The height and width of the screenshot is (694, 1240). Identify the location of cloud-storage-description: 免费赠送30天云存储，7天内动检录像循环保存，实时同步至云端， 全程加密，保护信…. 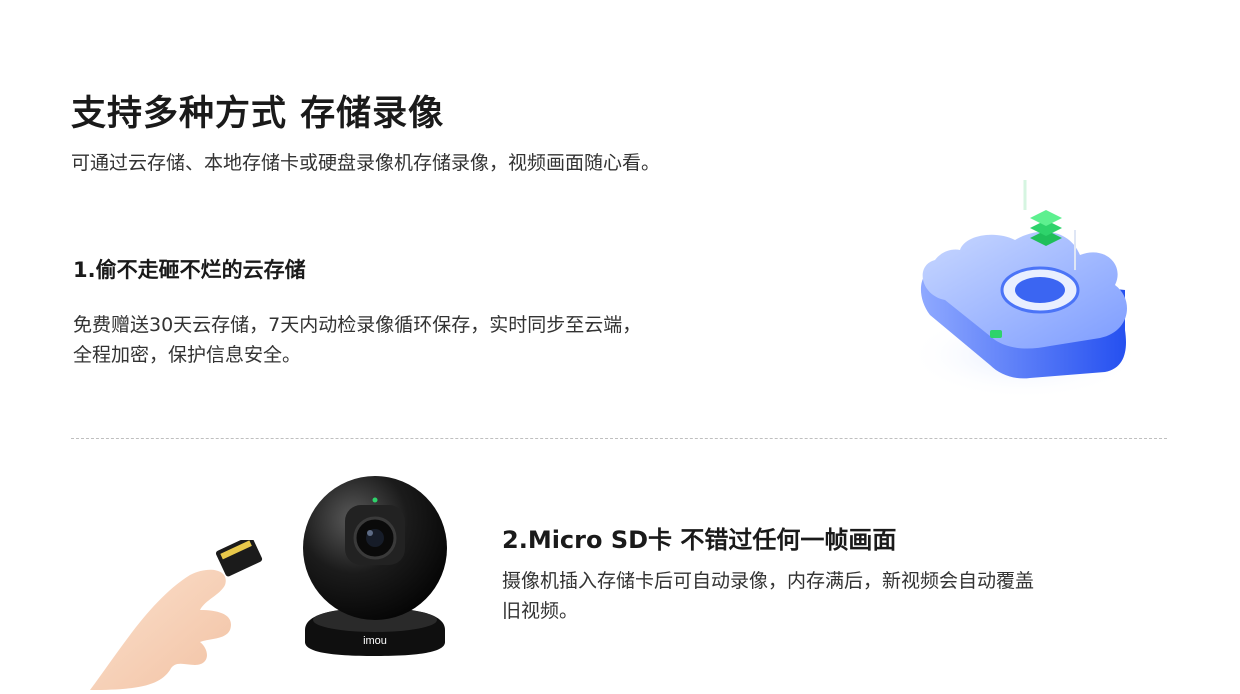
(413, 340).